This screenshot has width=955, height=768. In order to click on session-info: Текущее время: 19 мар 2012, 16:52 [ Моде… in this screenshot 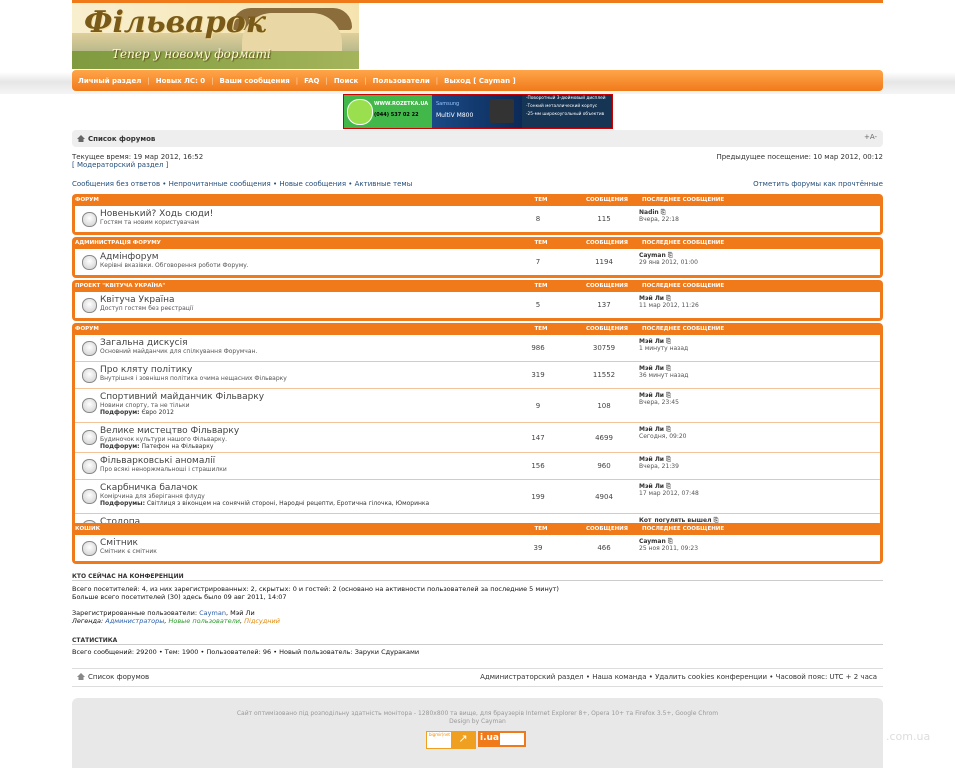, I will do `click(137, 161)`.